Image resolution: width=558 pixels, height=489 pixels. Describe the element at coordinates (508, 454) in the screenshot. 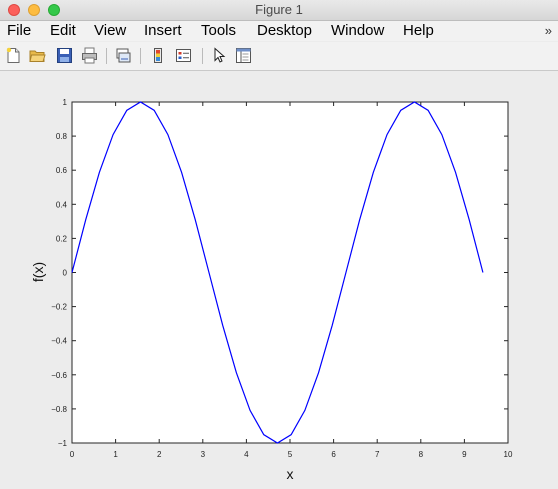

I see `x-tick-label: 10` at that location.